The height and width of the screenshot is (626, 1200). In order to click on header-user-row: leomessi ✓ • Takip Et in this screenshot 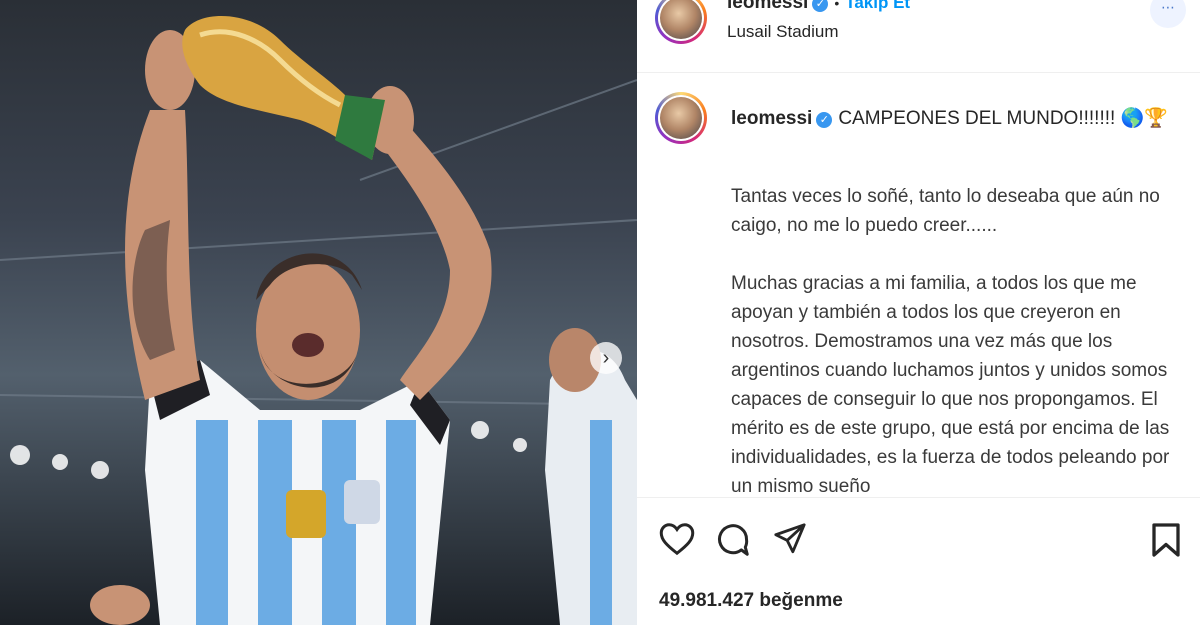, I will do `click(818, 7)`.